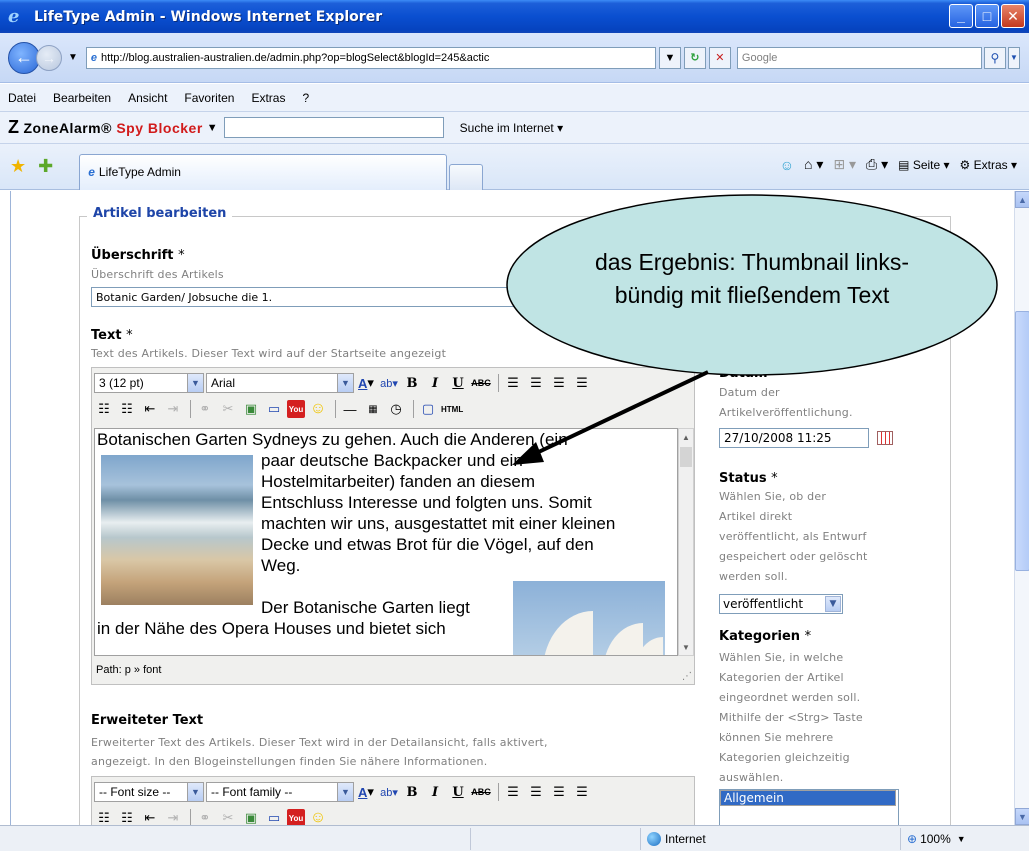 This screenshot has height=851, width=1029. I want to click on align-justify-icon: ☰, so click(582, 383).